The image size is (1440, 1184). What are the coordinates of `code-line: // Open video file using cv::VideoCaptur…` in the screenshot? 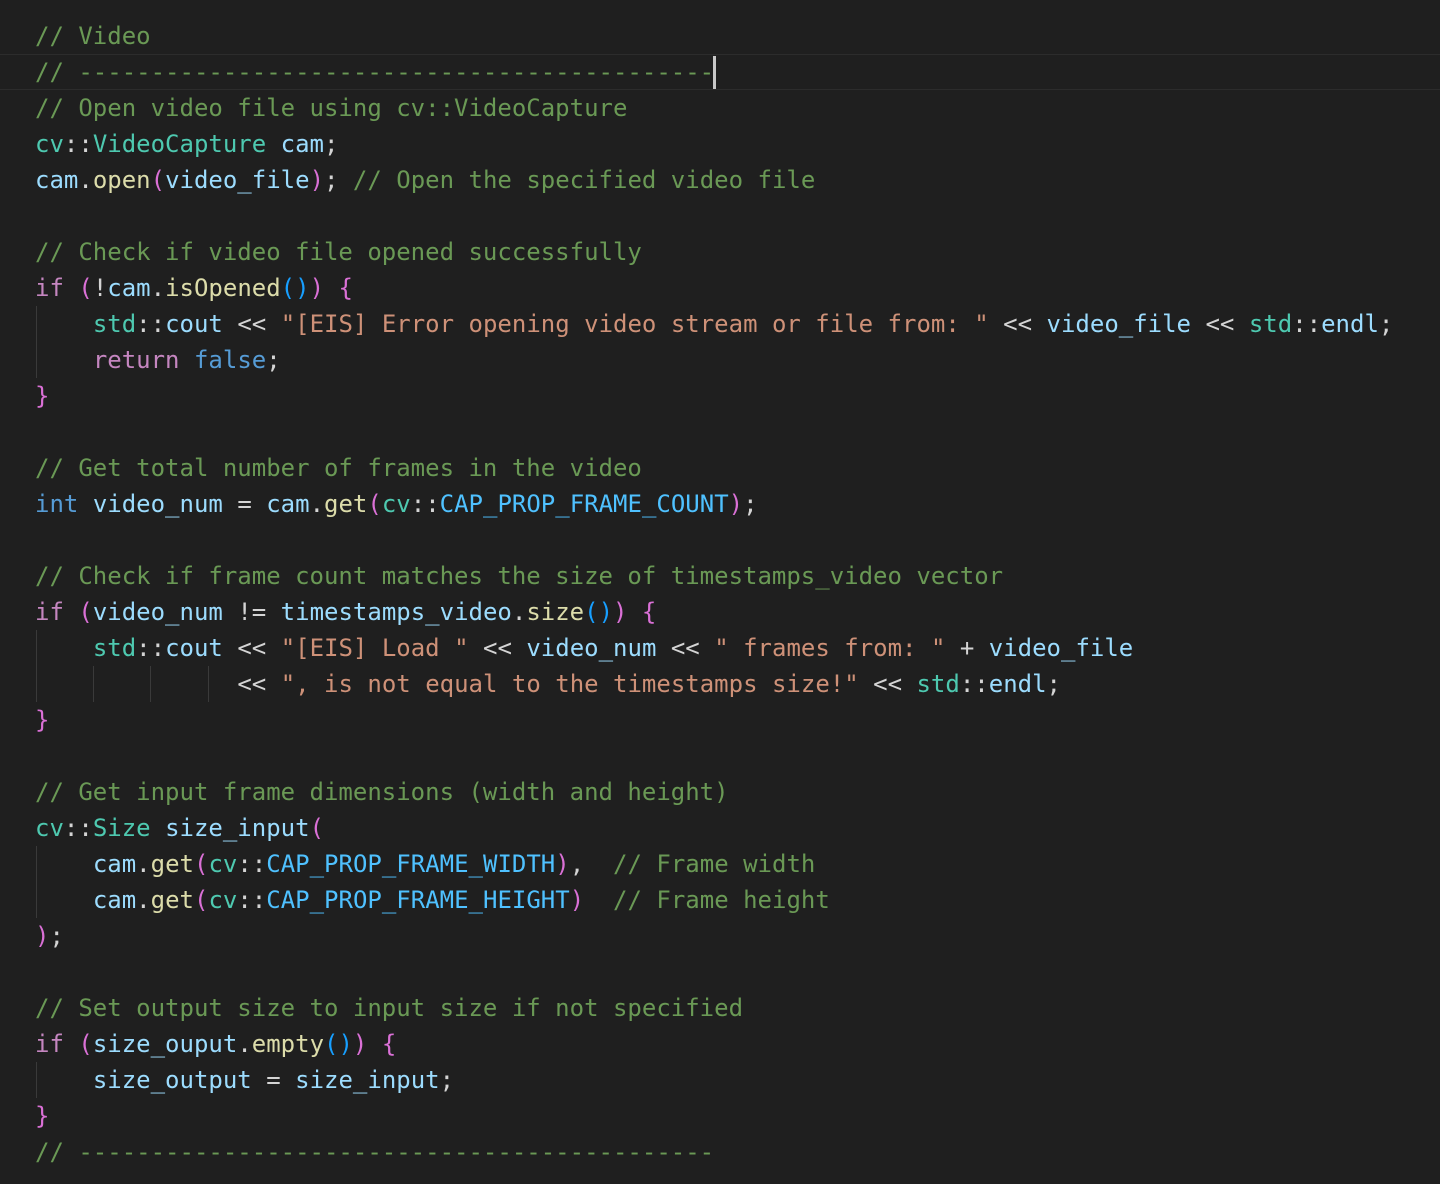 It's located at (331, 108).